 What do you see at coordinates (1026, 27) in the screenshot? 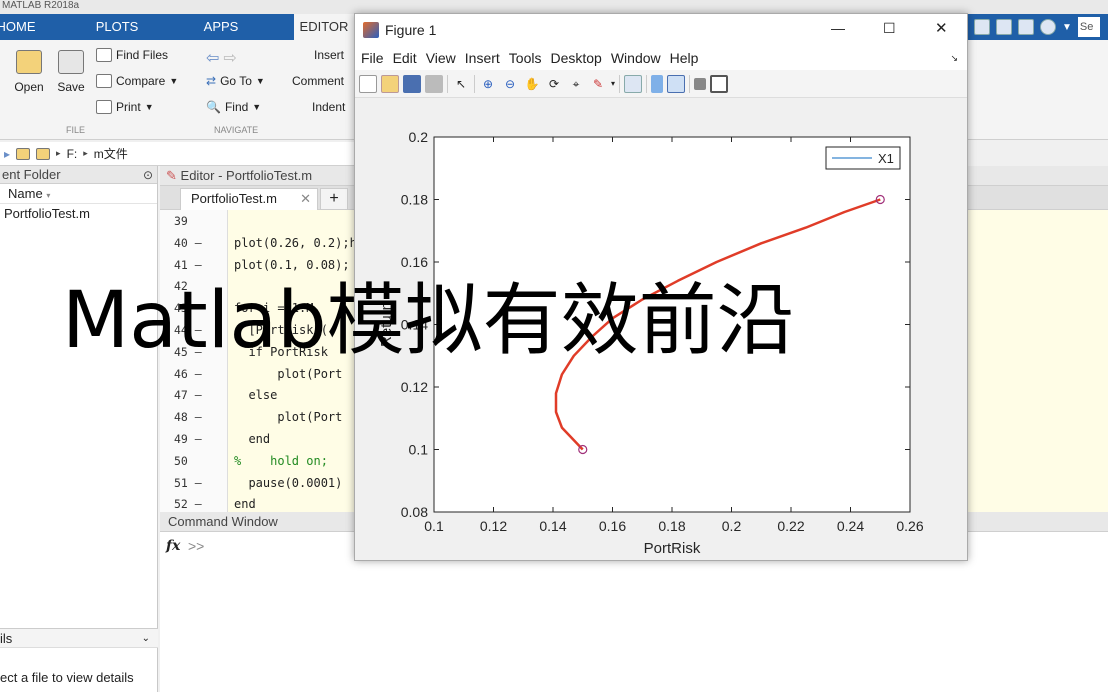
I see `switch-windows-icon` at bounding box center [1026, 27].